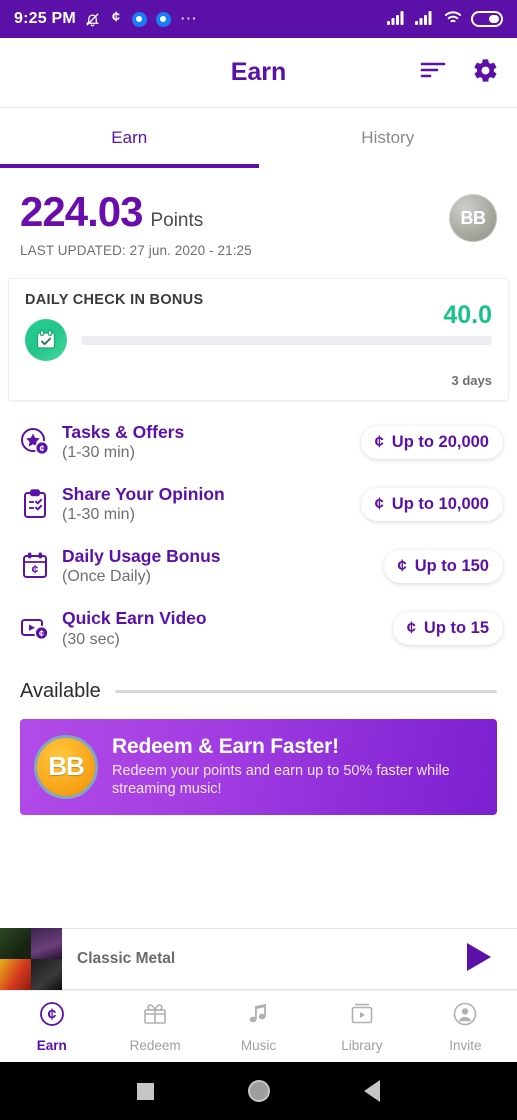  Describe the element at coordinates (471, 380) in the screenshot. I see `daily-checkin-days: 3 days` at that location.